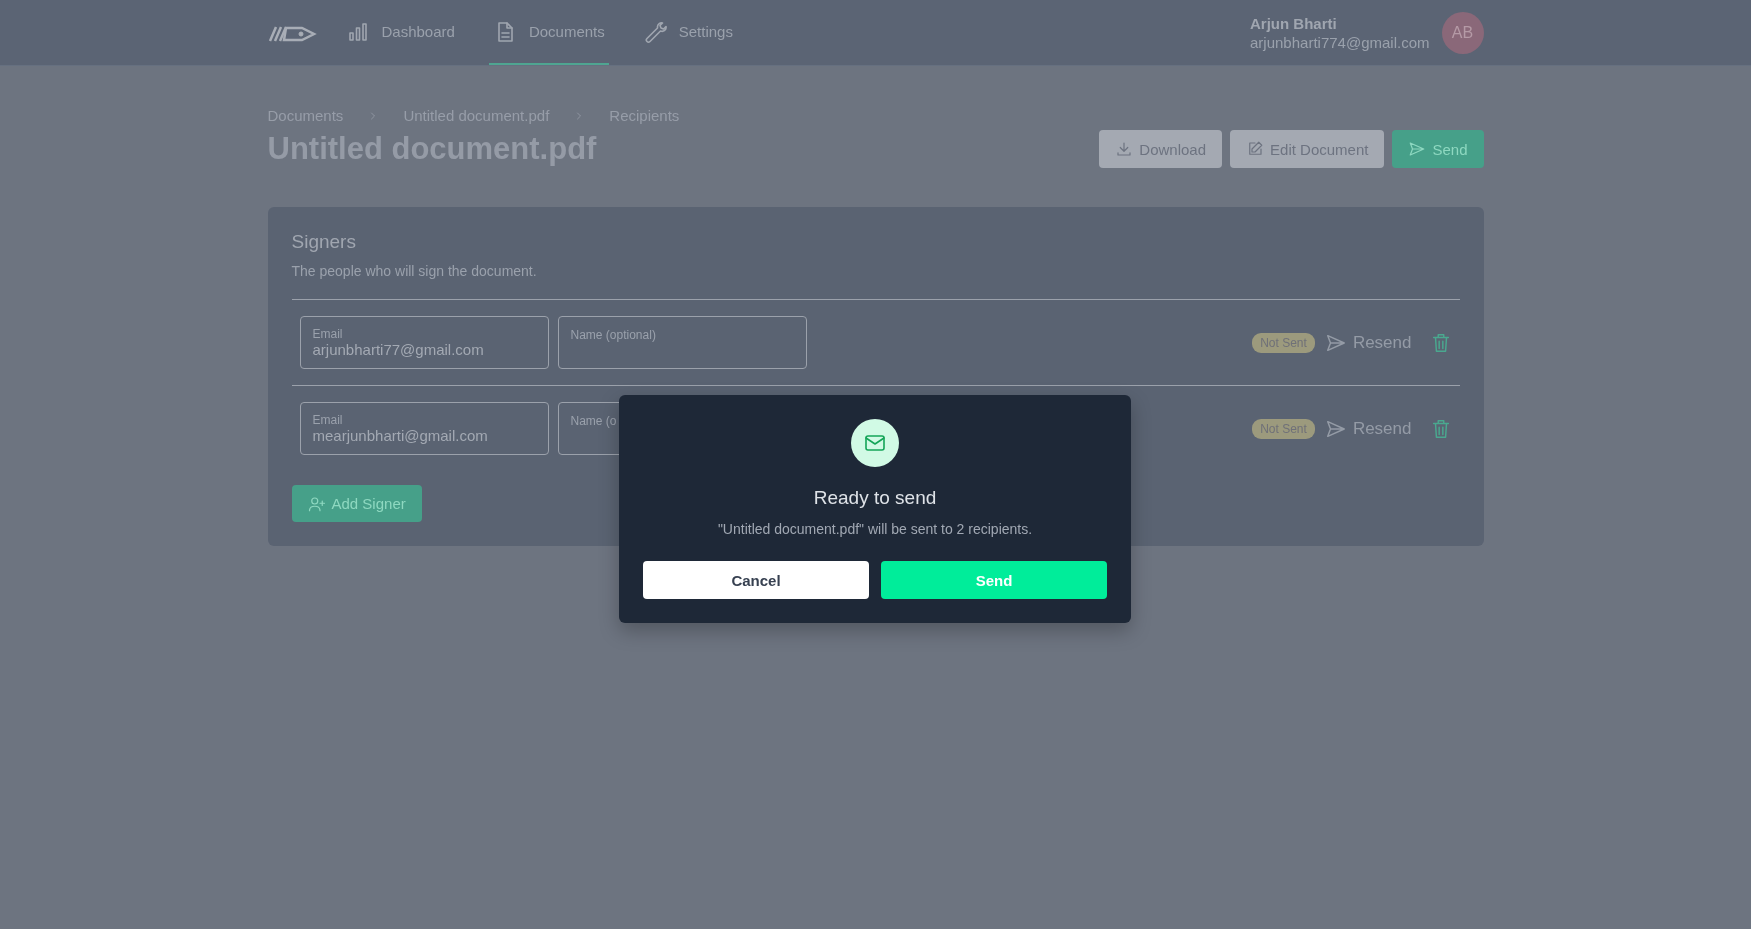 The height and width of the screenshot is (929, 1751). Describe the element at coordinates (316, 503) in the screenshot. I see `add-user-icon` at that location.